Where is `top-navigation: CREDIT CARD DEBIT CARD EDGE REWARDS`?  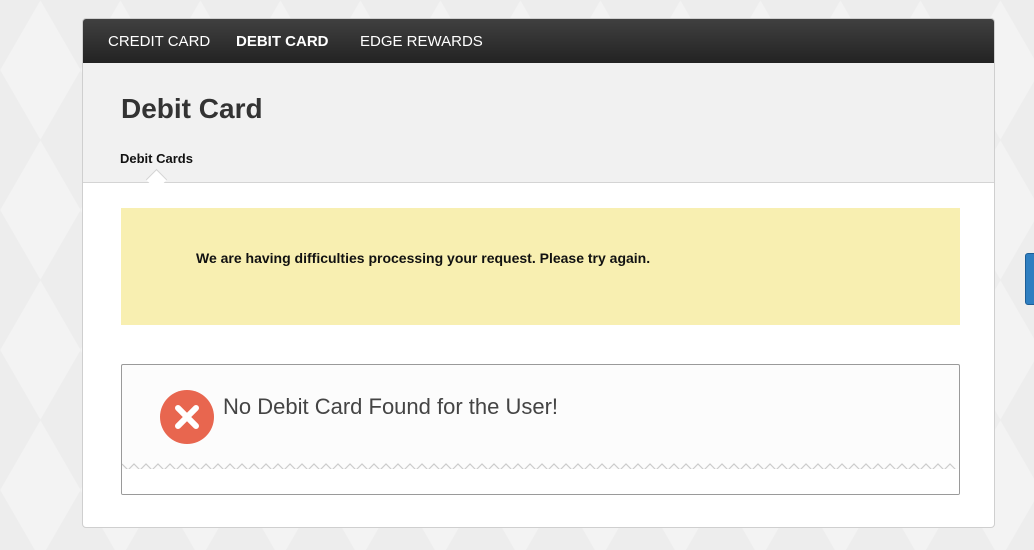
top-navigation: CREDIT CARD DEBIT CARD EDGE REWARDS is located at coordinates (538, 41).